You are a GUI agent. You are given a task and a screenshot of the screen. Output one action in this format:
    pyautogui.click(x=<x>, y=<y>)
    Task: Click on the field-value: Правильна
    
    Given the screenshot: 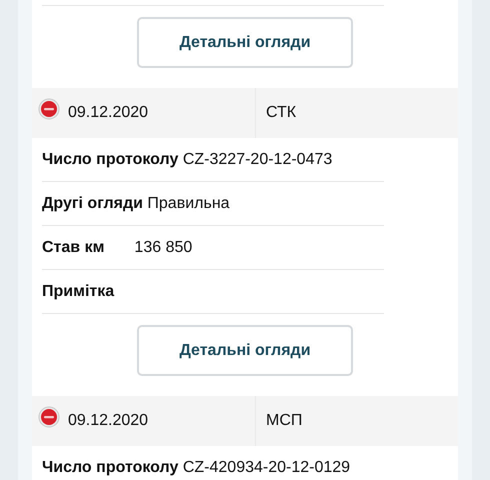 What is the action you would take?
    pyautogui.click(x=188, y=203)
    